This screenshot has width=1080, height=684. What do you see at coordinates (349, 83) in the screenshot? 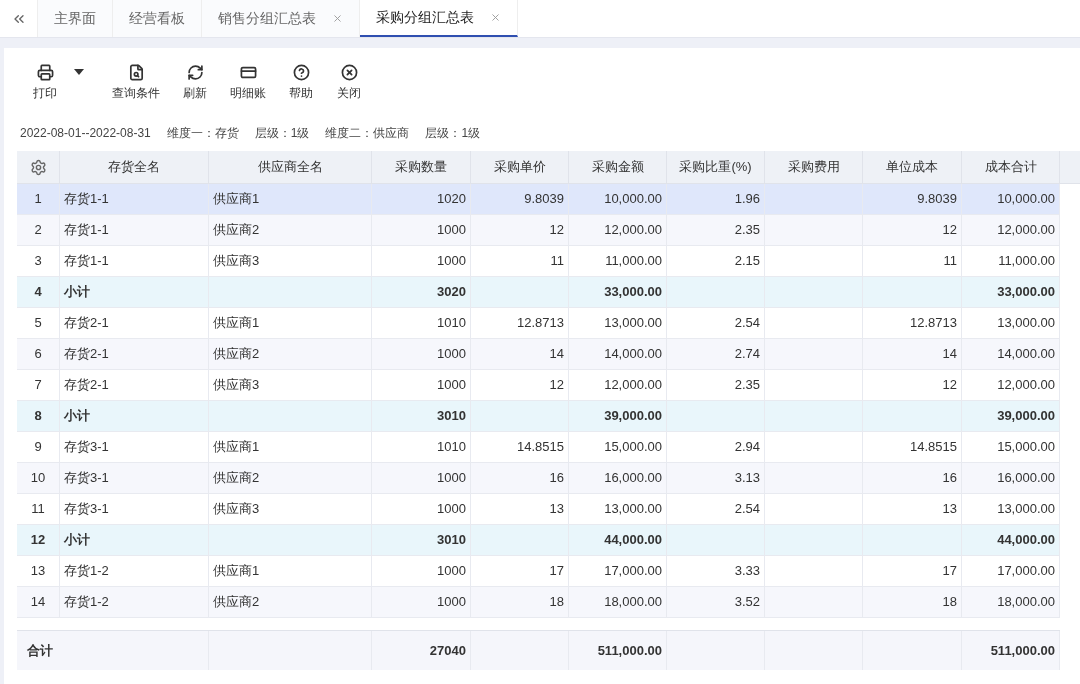
I see `toolbar-button: 关闭` at bounding box center [349, 83].